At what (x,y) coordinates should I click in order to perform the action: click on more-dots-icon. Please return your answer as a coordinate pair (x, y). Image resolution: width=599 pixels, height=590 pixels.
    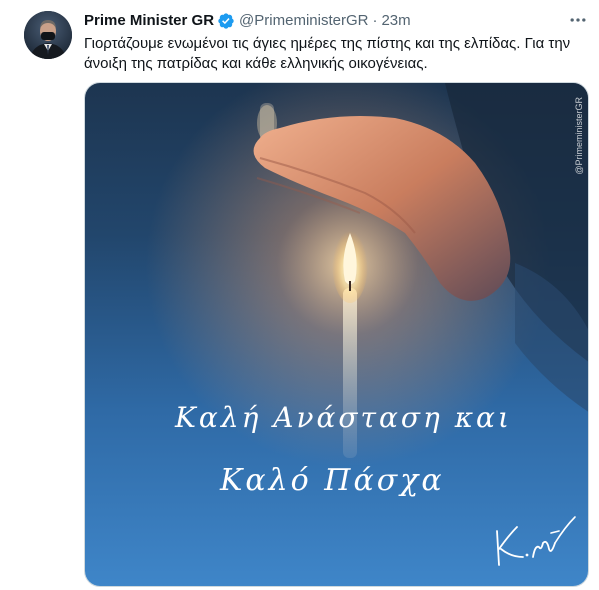
    Looking at the image, I should click on (578, 20).